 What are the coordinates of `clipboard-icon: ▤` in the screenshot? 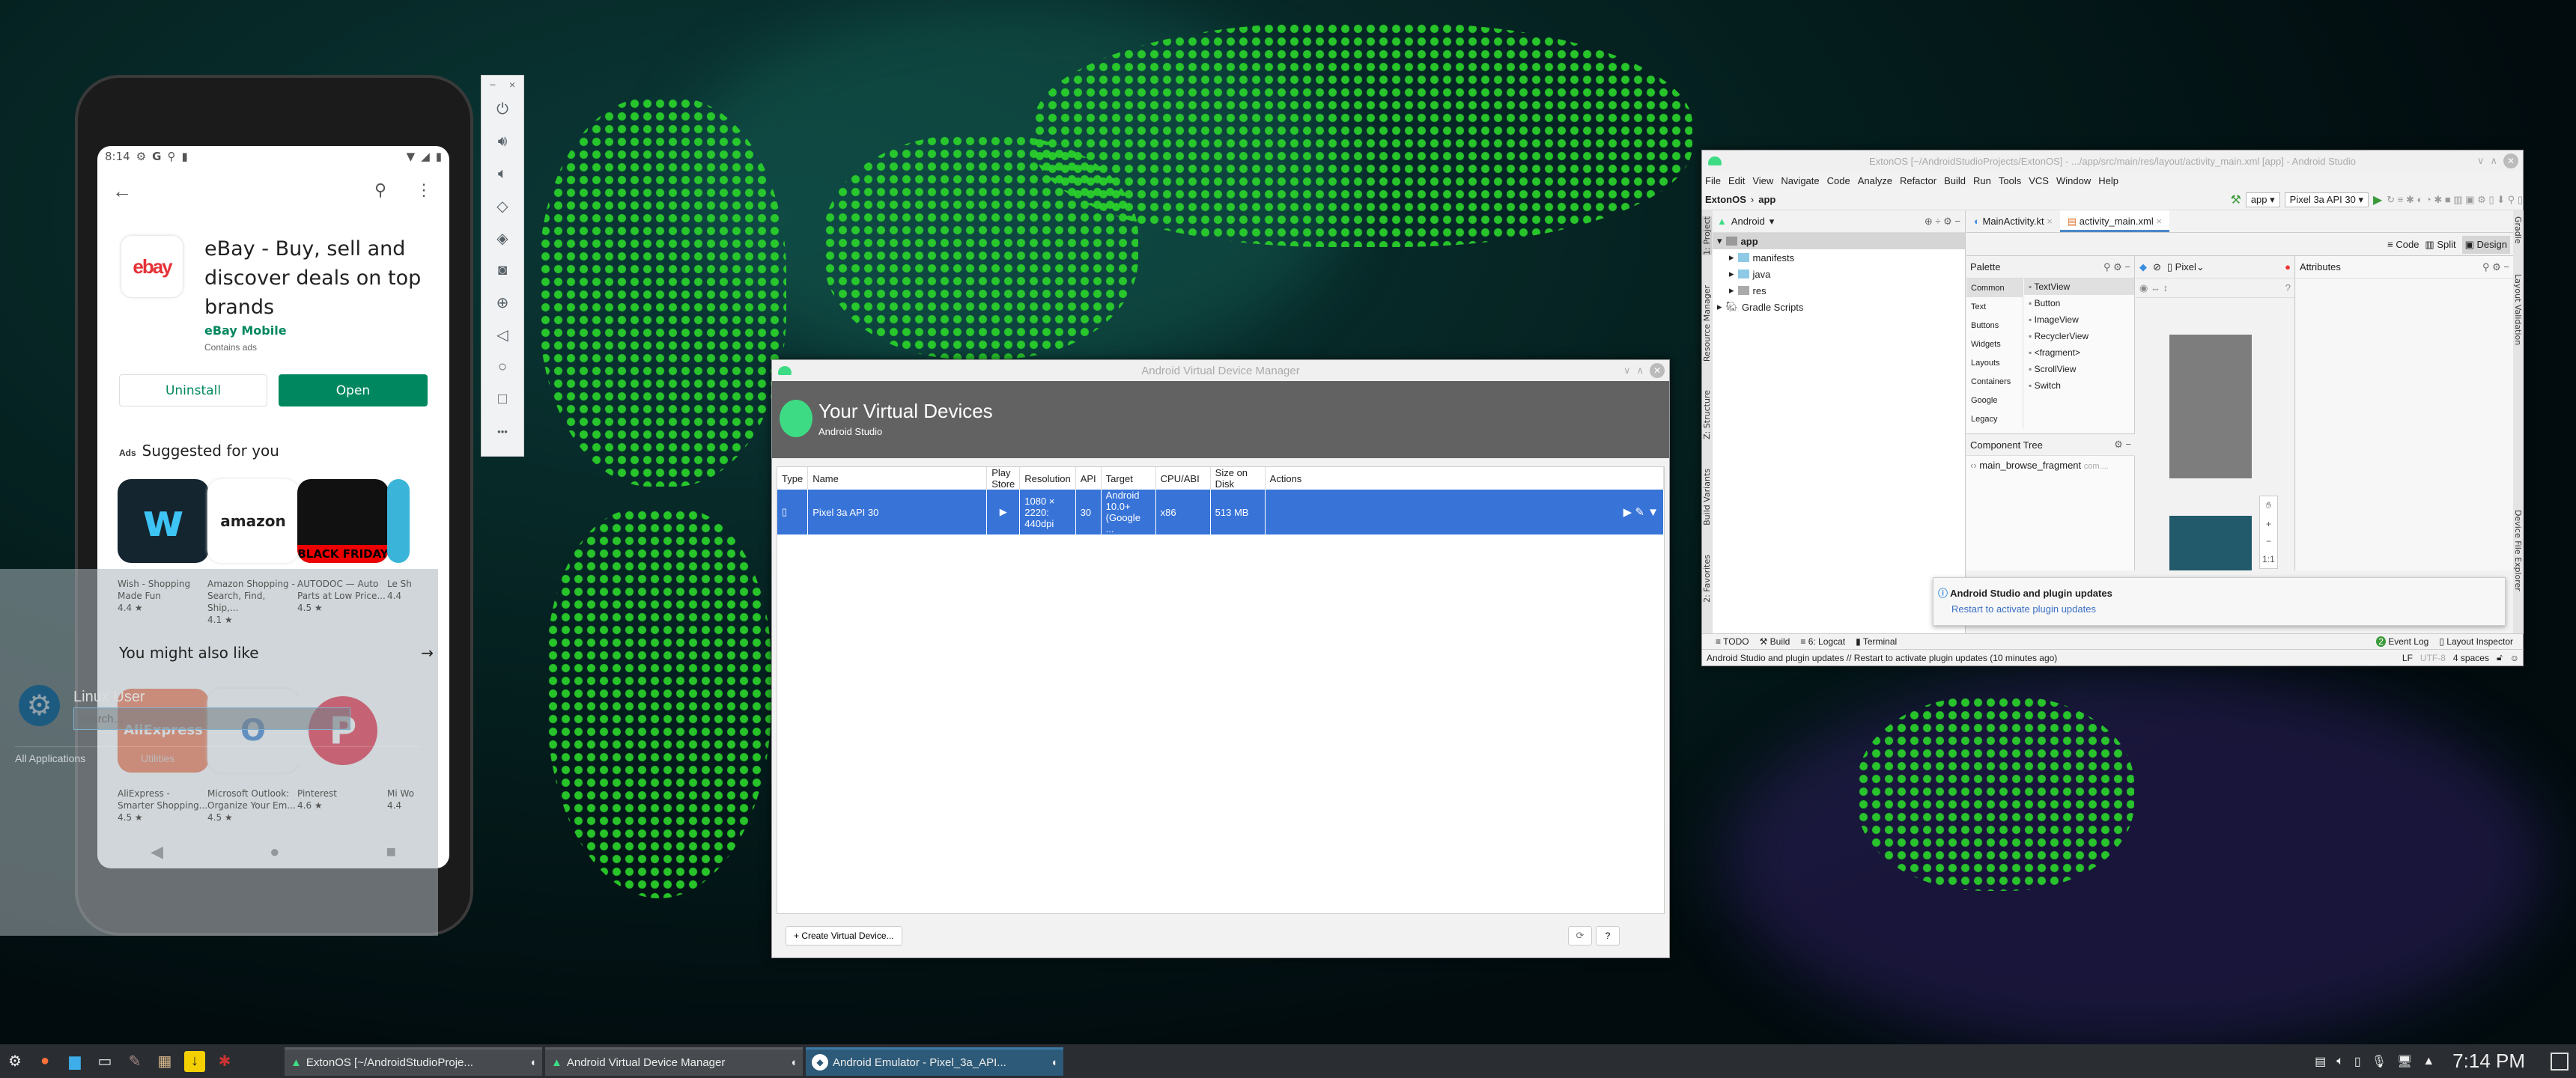 It's located at (2320, 1061).